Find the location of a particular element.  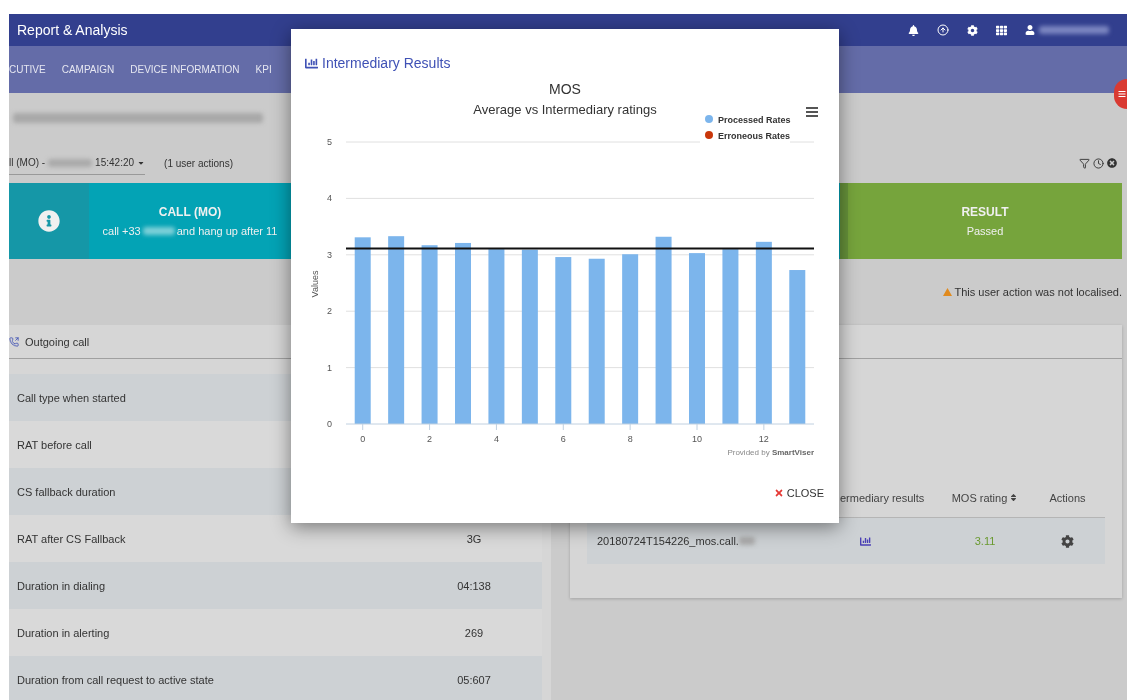

app-title: Report & Analysis is located at coordinates (72, 30).